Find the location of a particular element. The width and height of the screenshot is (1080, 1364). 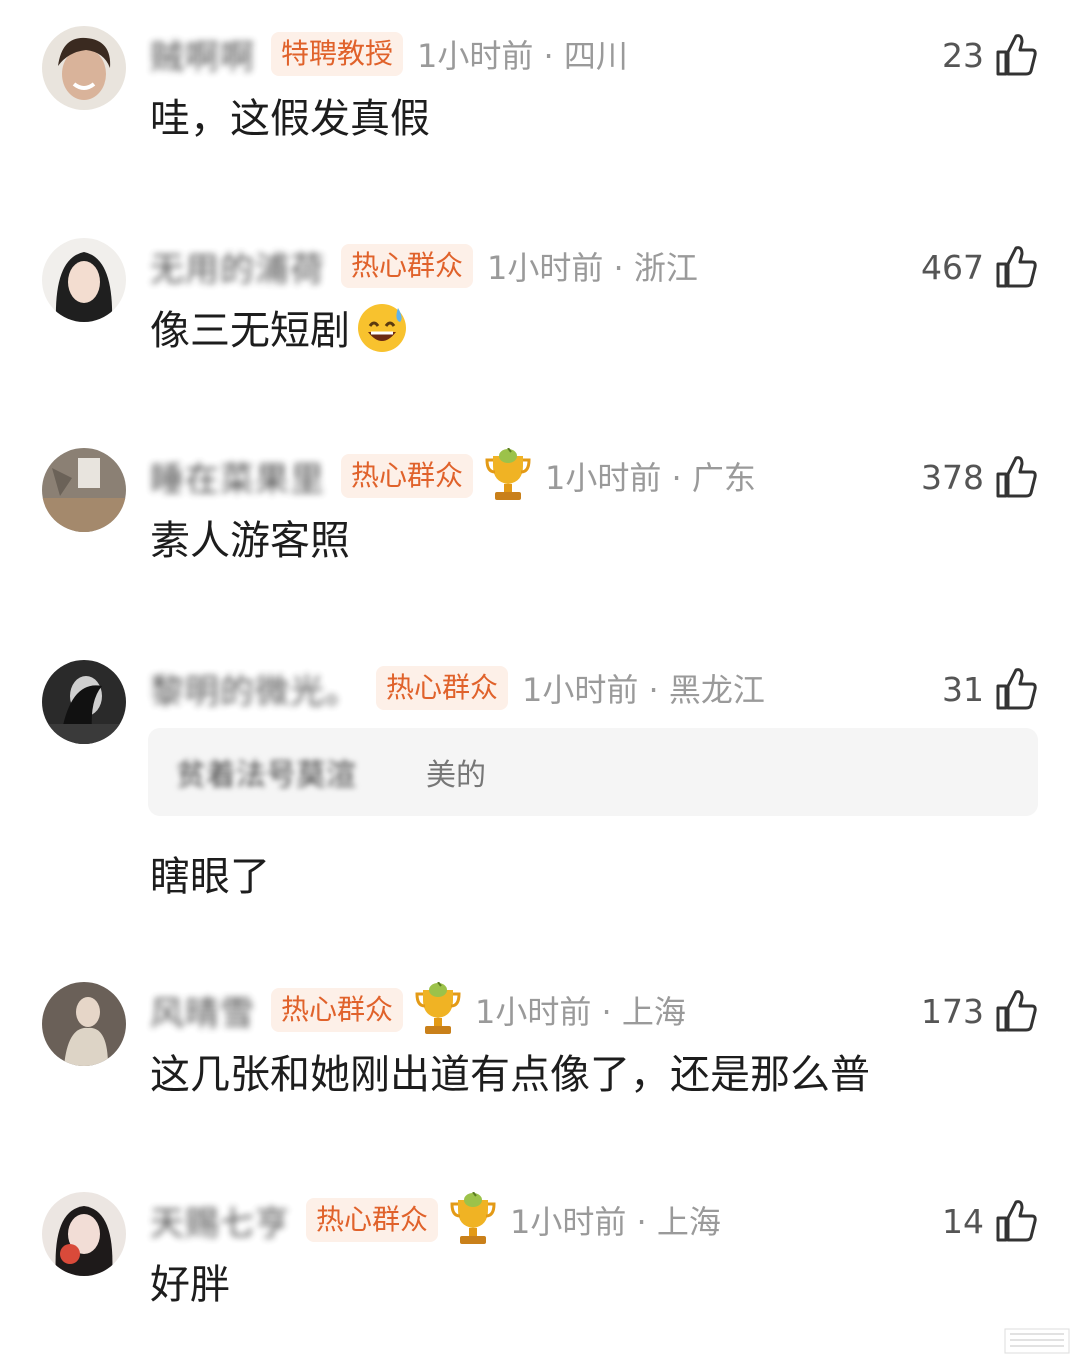

like-button: 23 is located at coordinates (990, 55).